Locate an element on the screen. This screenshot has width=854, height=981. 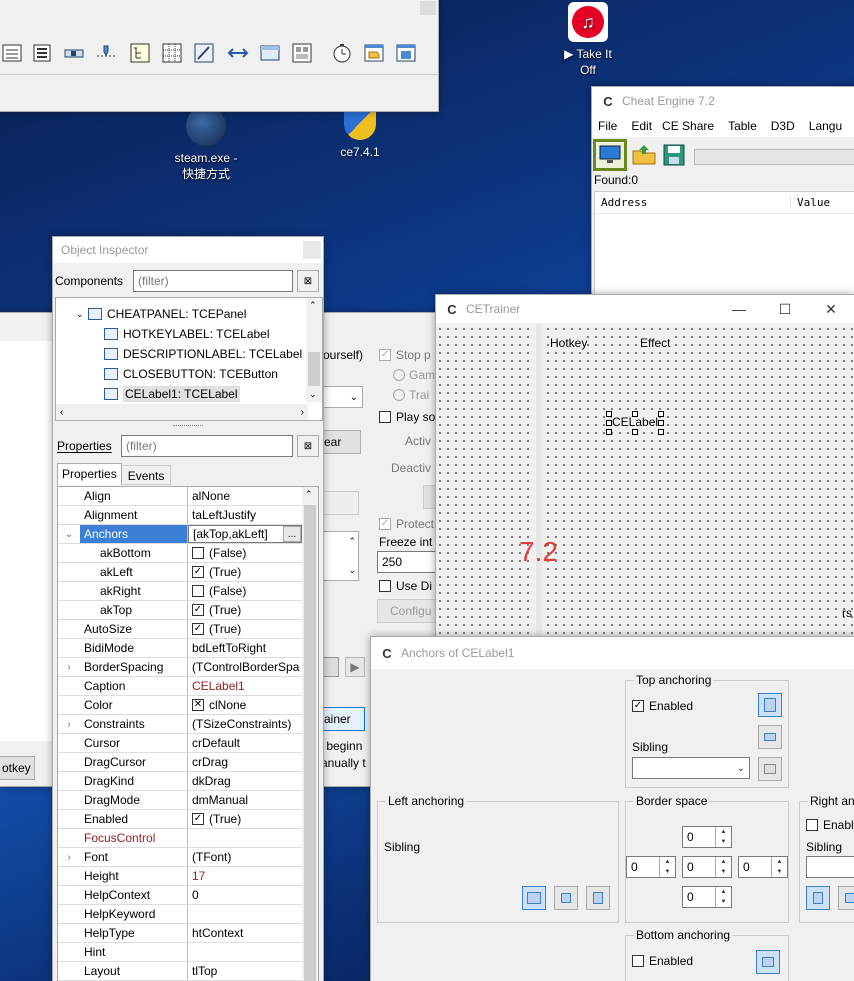
property-row: Caption CELabel1 is located at coordinates (180, 686).